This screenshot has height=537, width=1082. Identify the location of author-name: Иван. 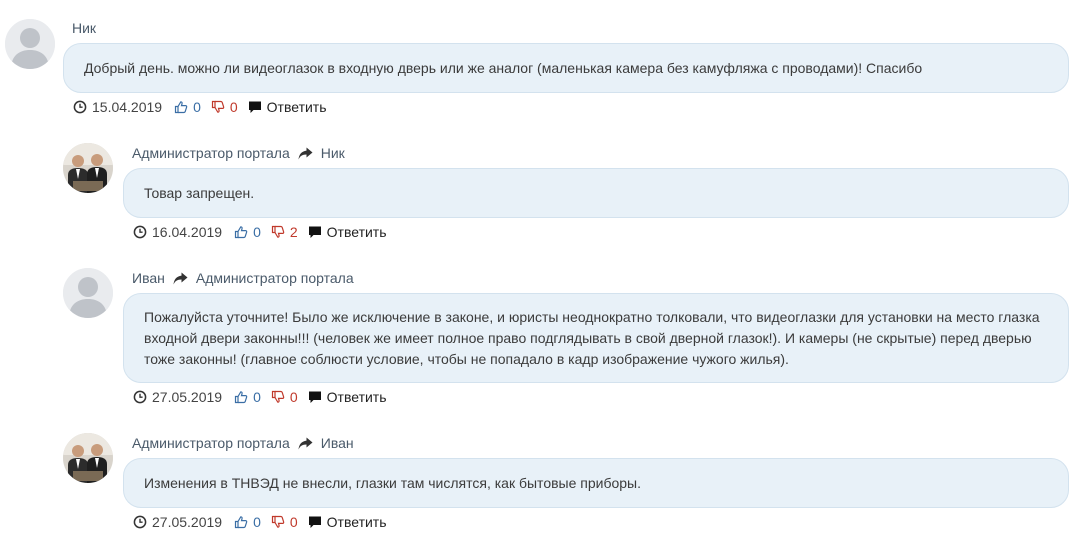
(148, 278).